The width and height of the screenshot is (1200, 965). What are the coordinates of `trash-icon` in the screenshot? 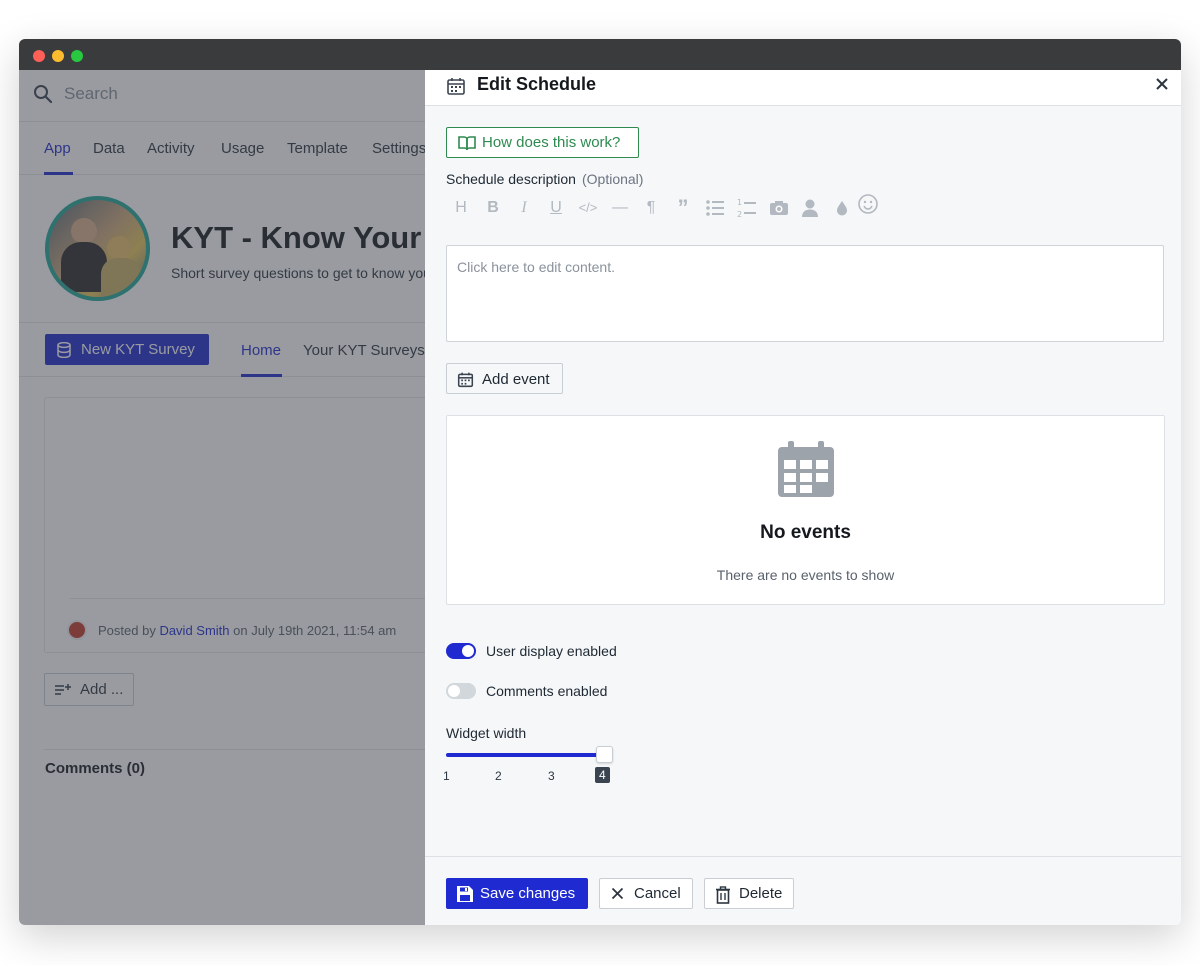 It's located at (723, 895).